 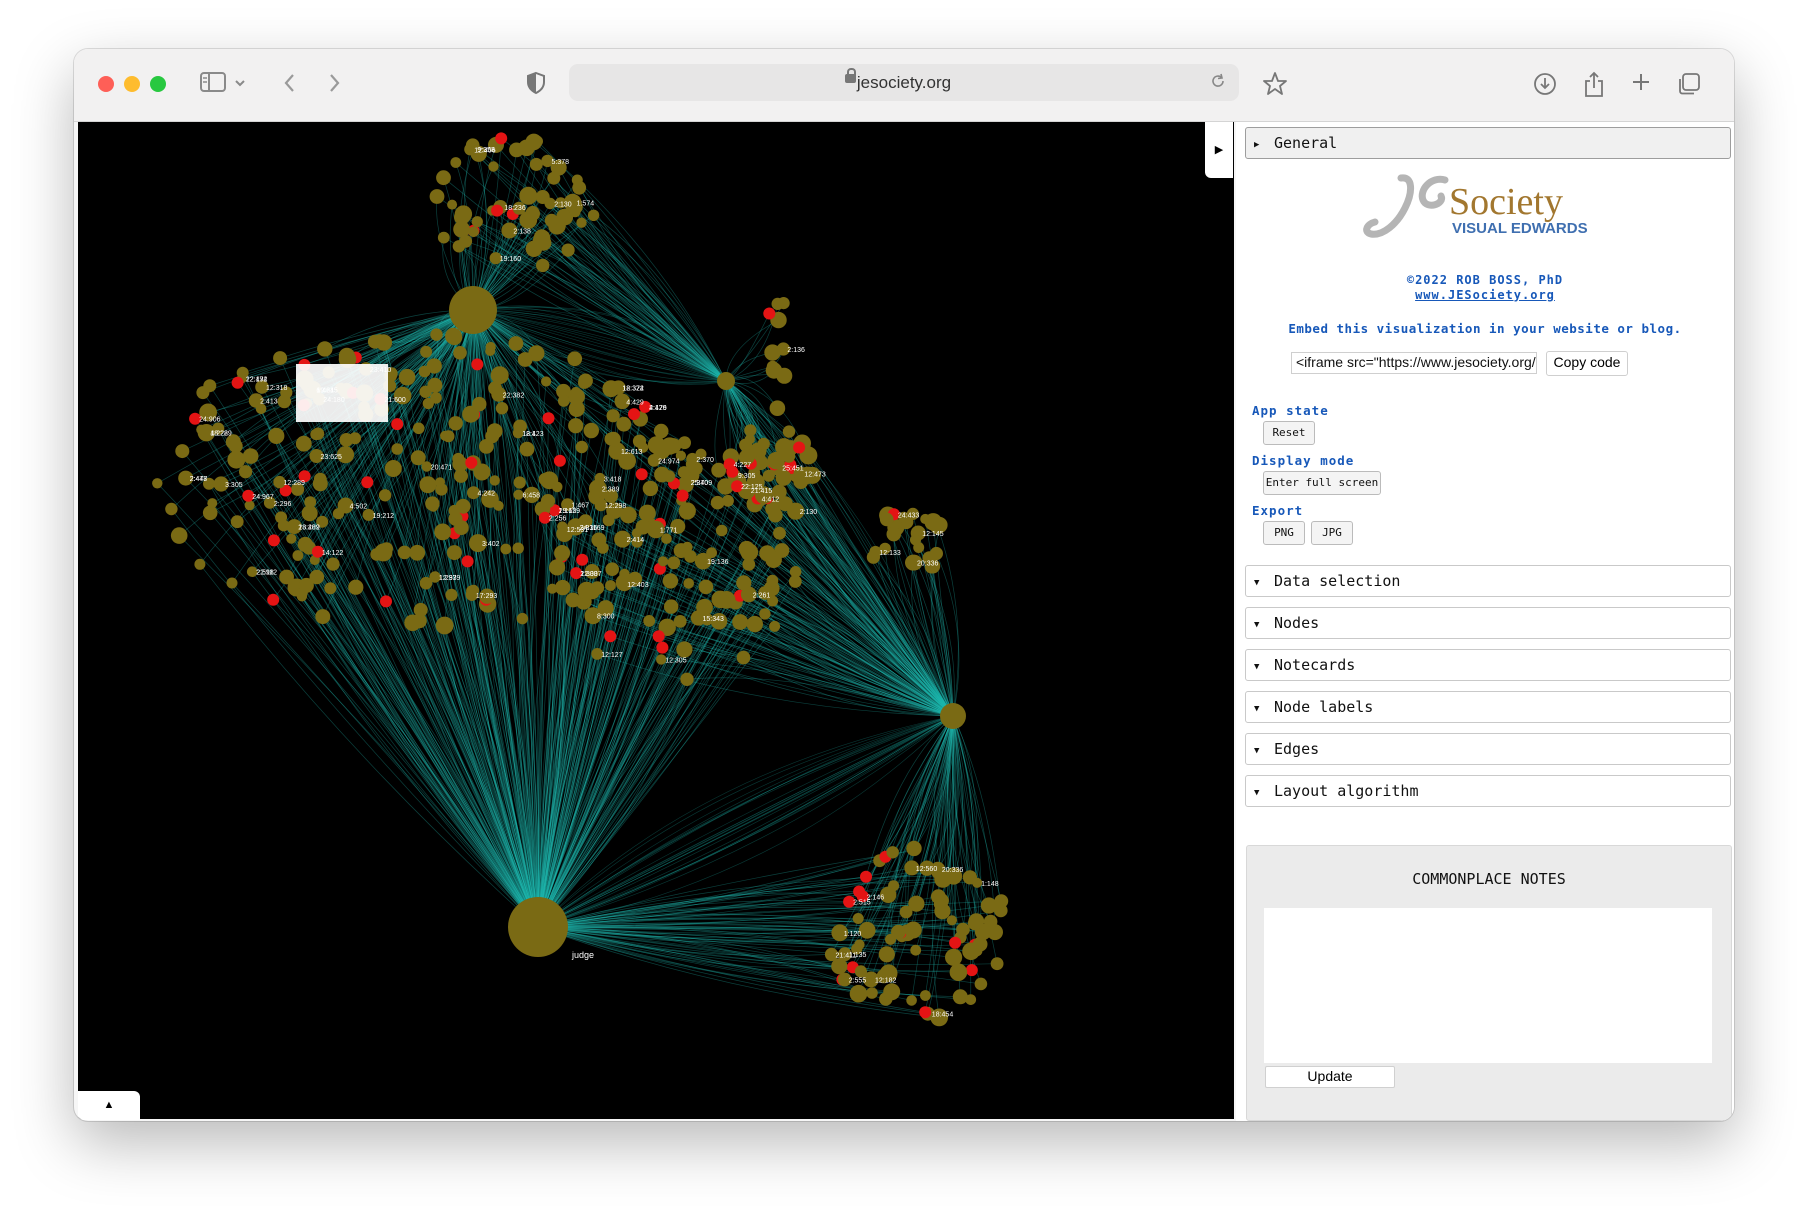 I want to click on reload-icon, so click(x=1218, y=83).